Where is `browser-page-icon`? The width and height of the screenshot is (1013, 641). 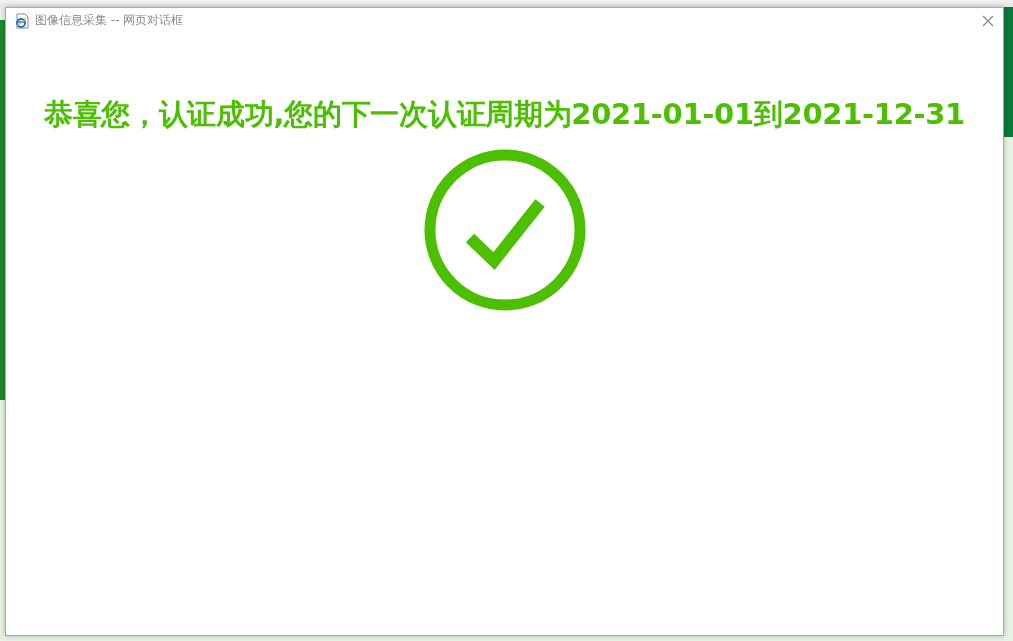
browser-page-icon is located at coordinates (22, 20).